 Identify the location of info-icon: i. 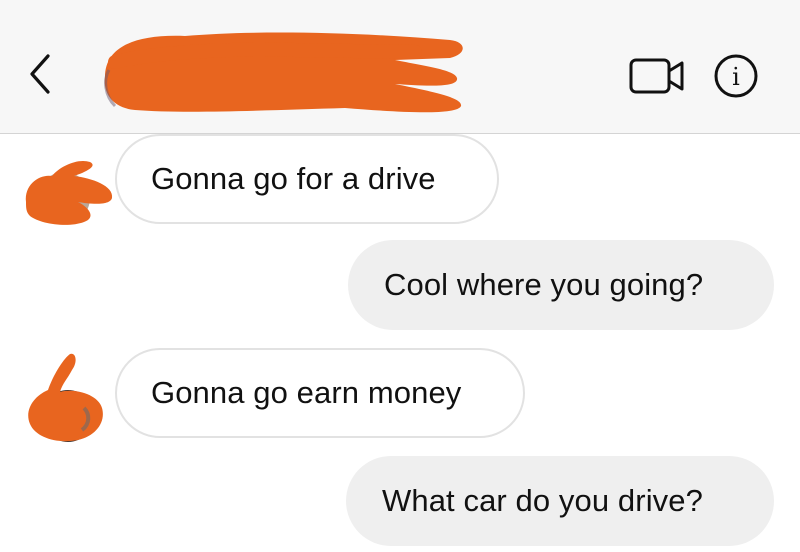
(736, 76).